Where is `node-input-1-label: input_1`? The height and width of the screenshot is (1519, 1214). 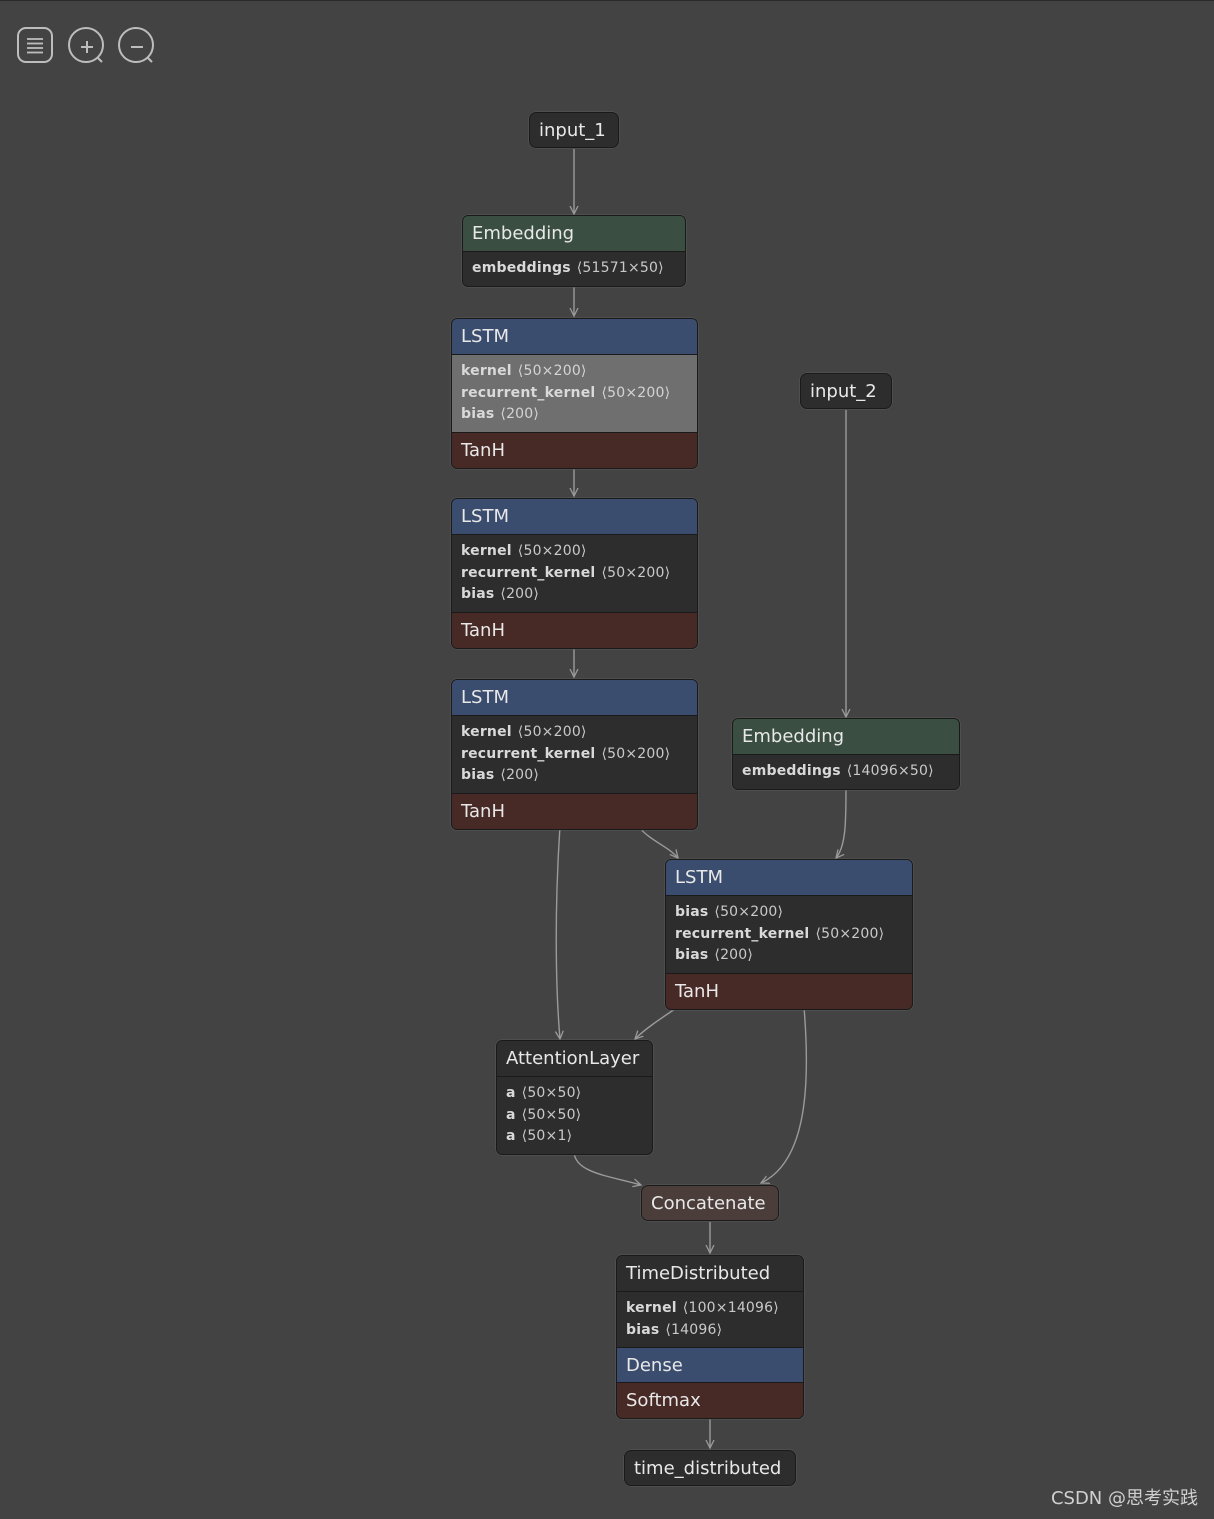 node-input-1-label: input_1 is located at coordinates (572, 130).